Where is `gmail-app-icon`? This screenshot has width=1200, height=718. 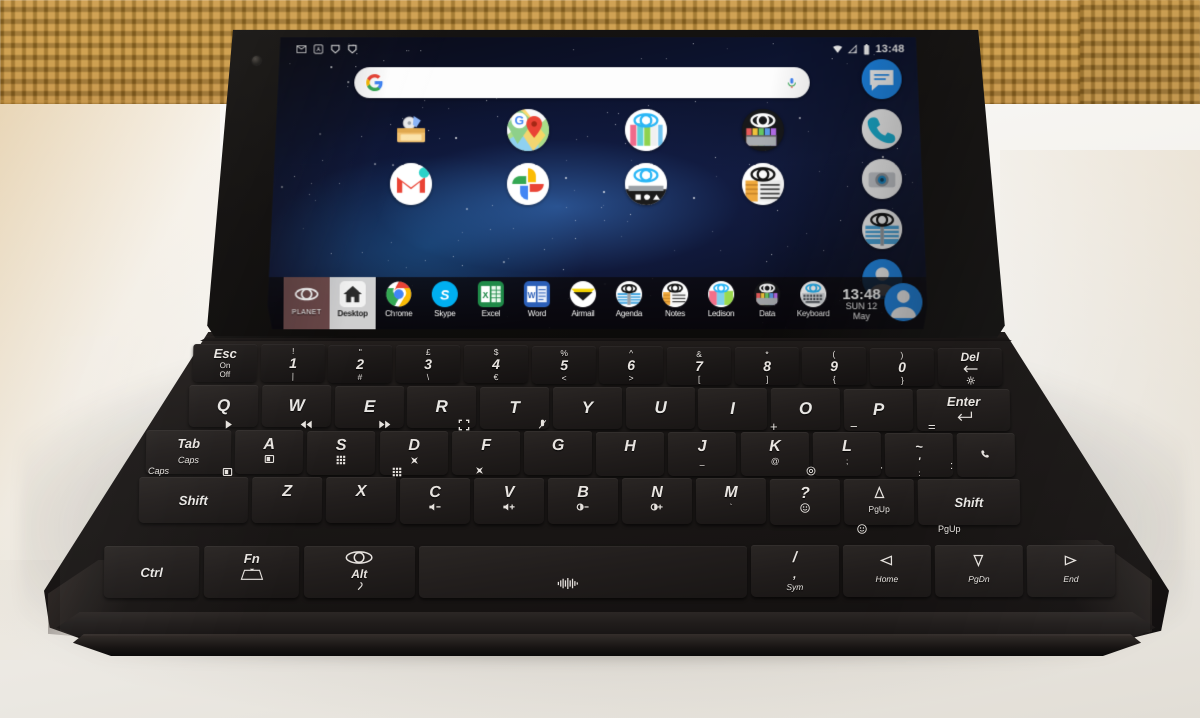 gmail-app-icon is located at coordinates (411, 184).